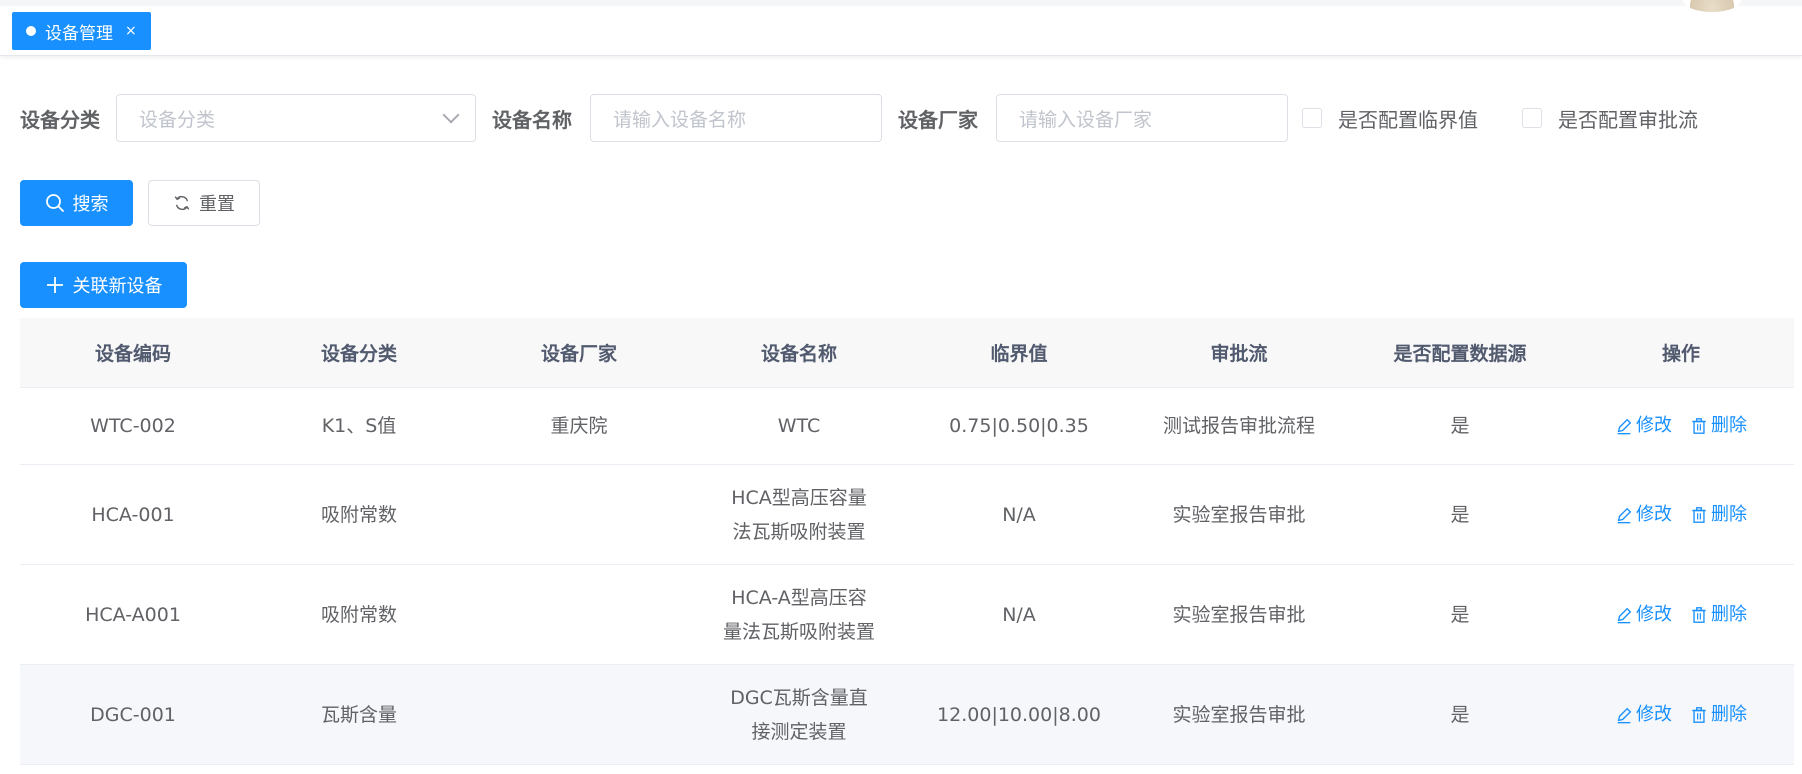  What do you see at coordinates (79, 33) in the screenshot?
I see `tab-label: 设备管理` at bounding box center [79, 33].